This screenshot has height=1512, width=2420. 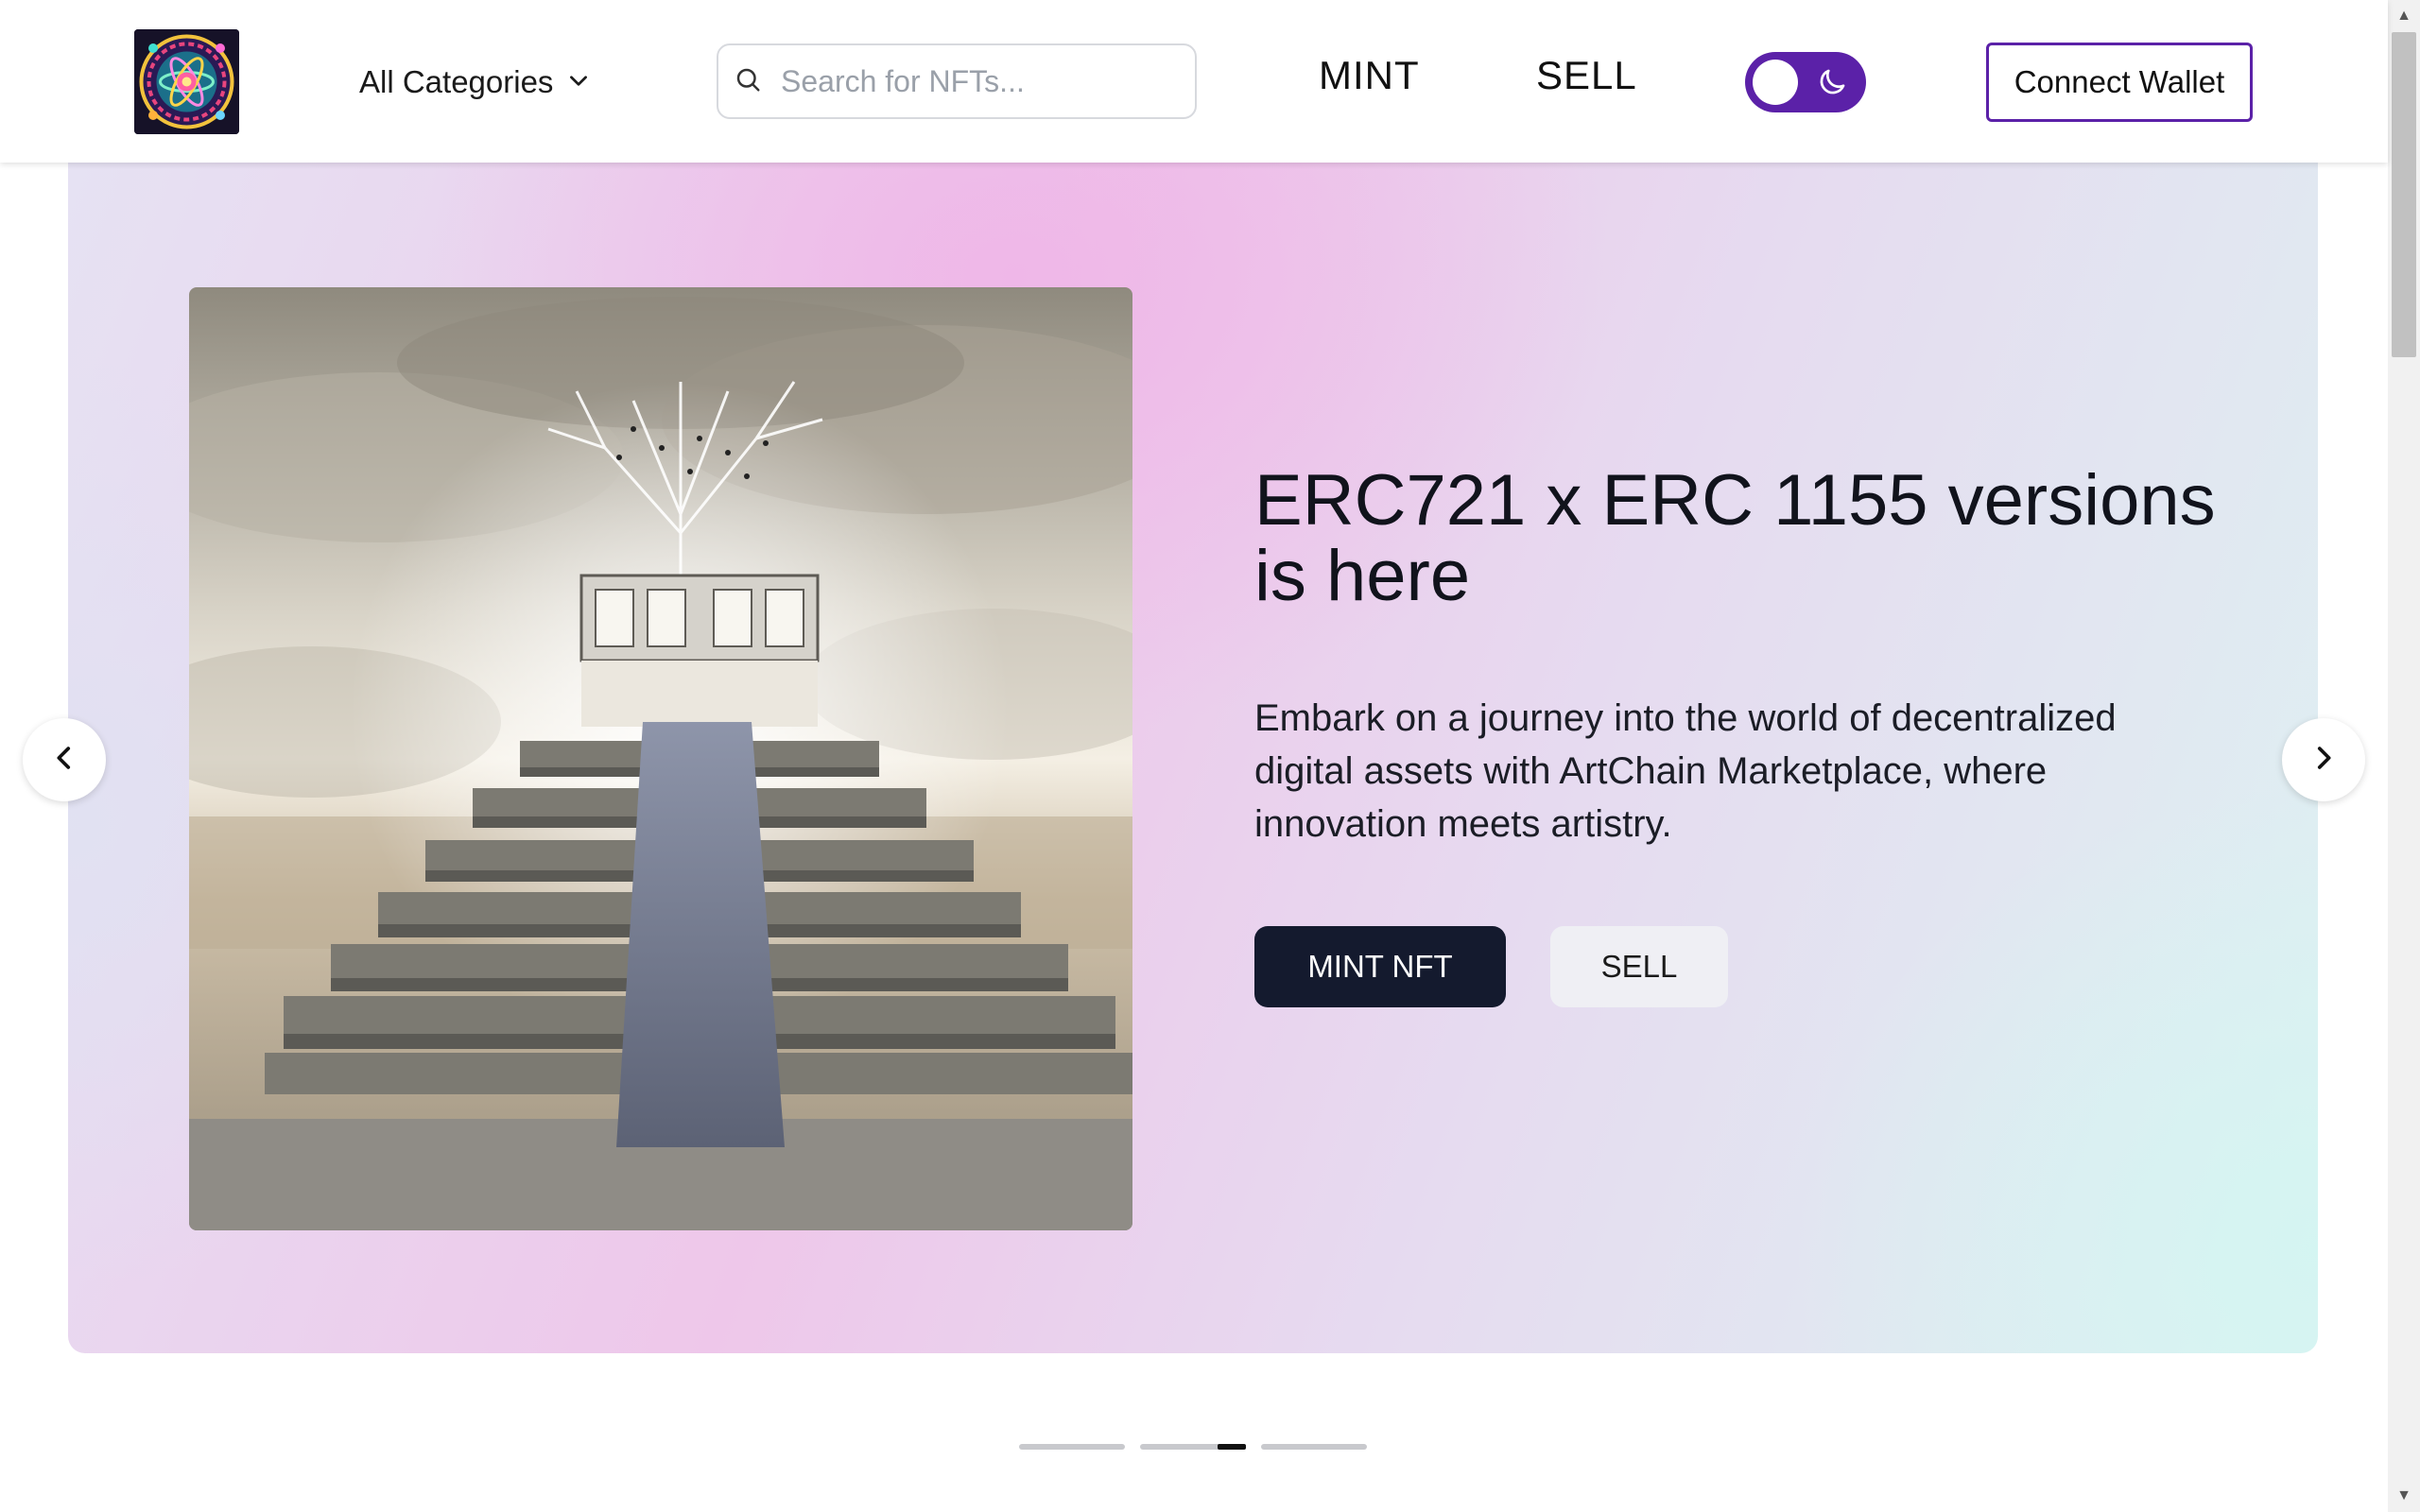 I want to click on chevron-down-icon, so click(x=578, y=82).